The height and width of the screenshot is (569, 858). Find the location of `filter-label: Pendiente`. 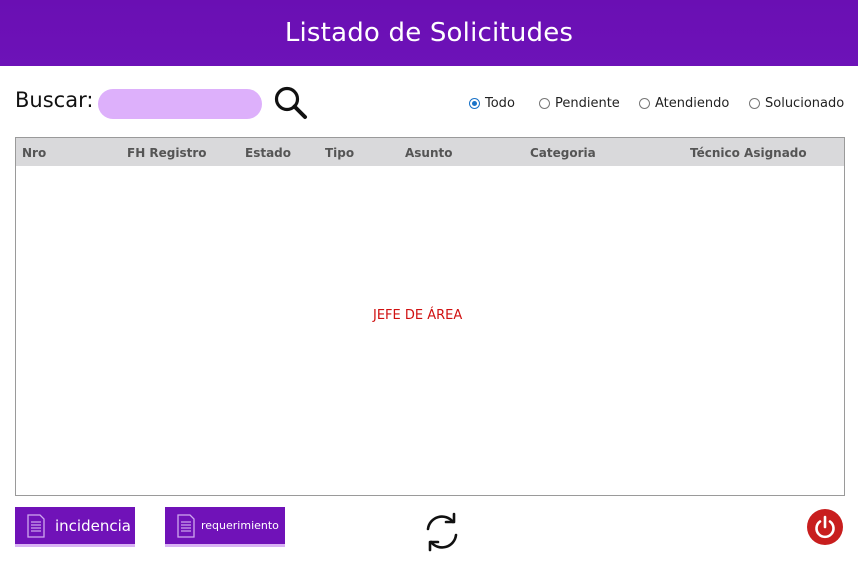

filter-label: Pendiente is located at coordinates (587, 103).